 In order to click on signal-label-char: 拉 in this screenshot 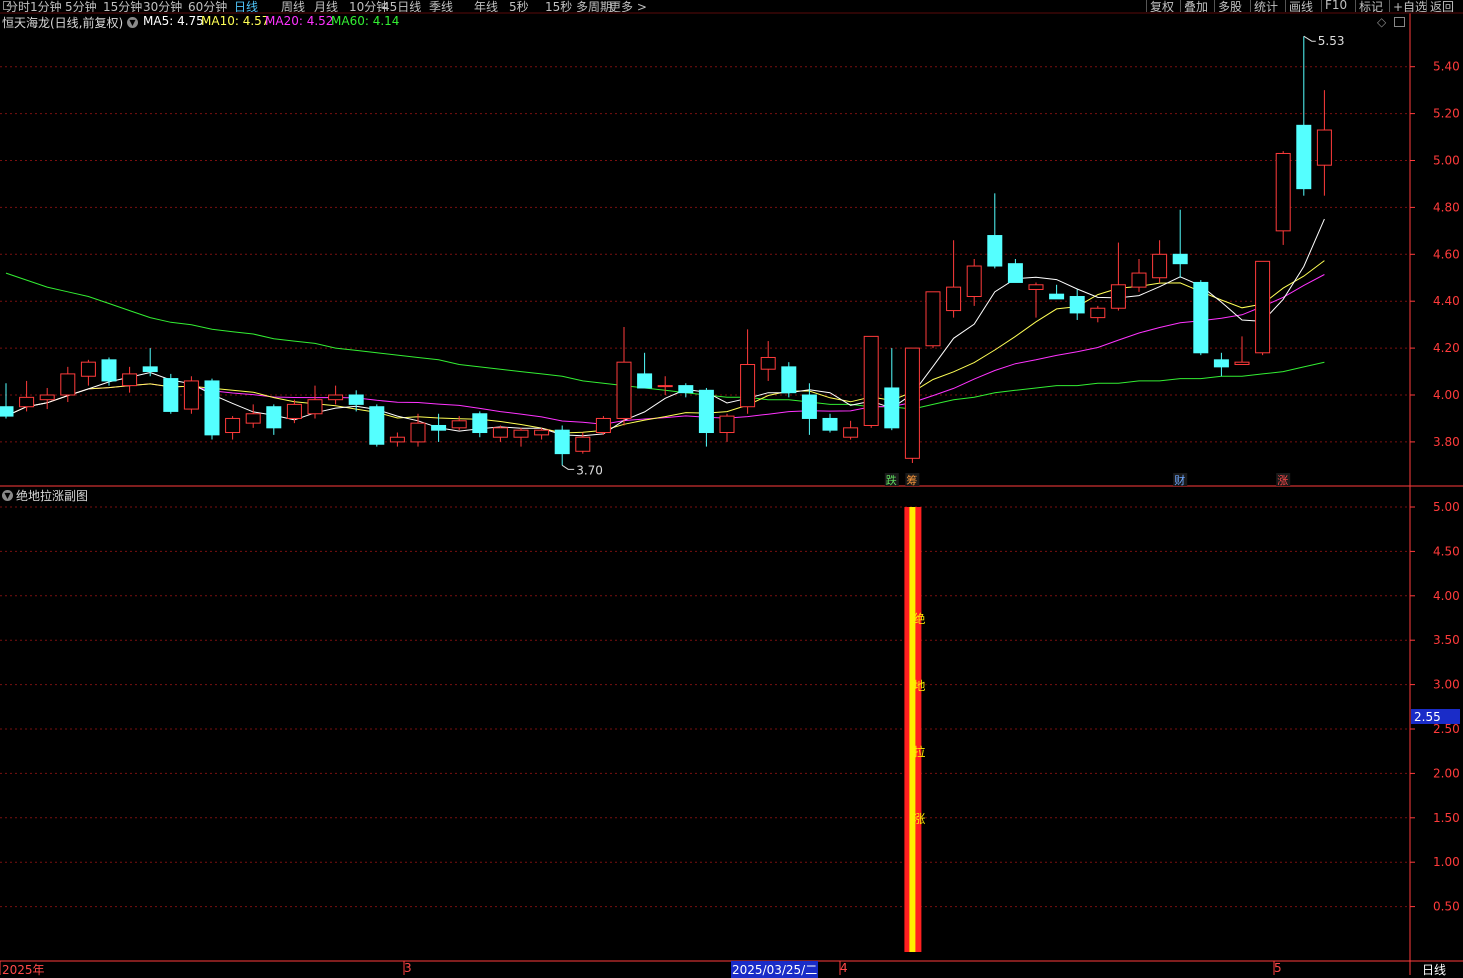, I will do `click(919, 751)`.